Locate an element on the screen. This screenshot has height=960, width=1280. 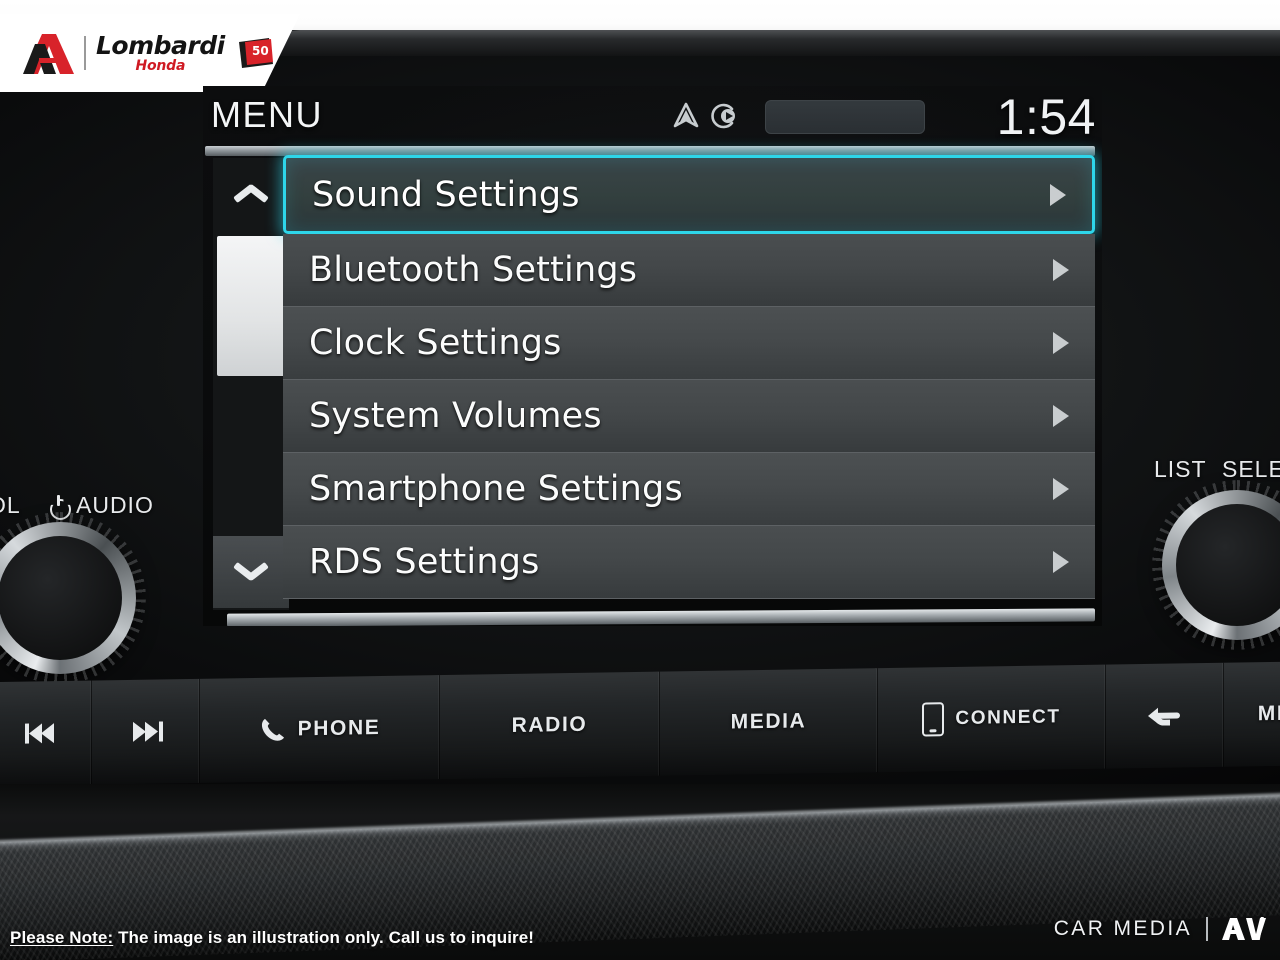
menu-item-label: Clock Settings is located at coordinates (435, 343).